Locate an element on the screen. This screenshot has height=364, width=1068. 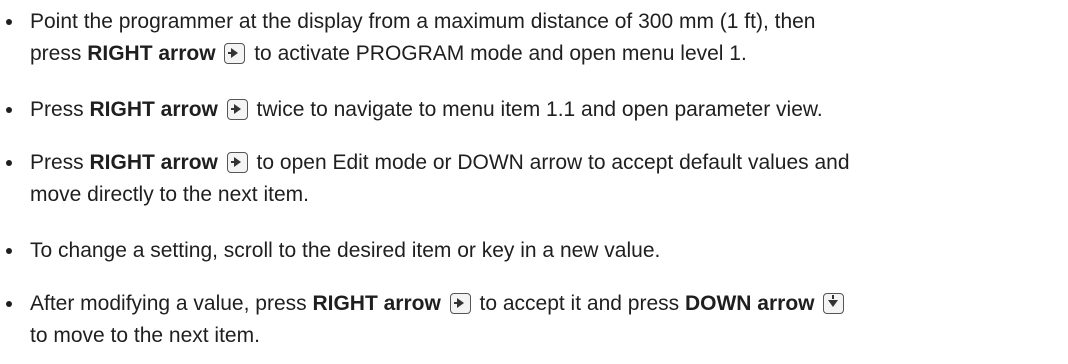
down-arrow-key-icon is located at coordinates (834, 303).